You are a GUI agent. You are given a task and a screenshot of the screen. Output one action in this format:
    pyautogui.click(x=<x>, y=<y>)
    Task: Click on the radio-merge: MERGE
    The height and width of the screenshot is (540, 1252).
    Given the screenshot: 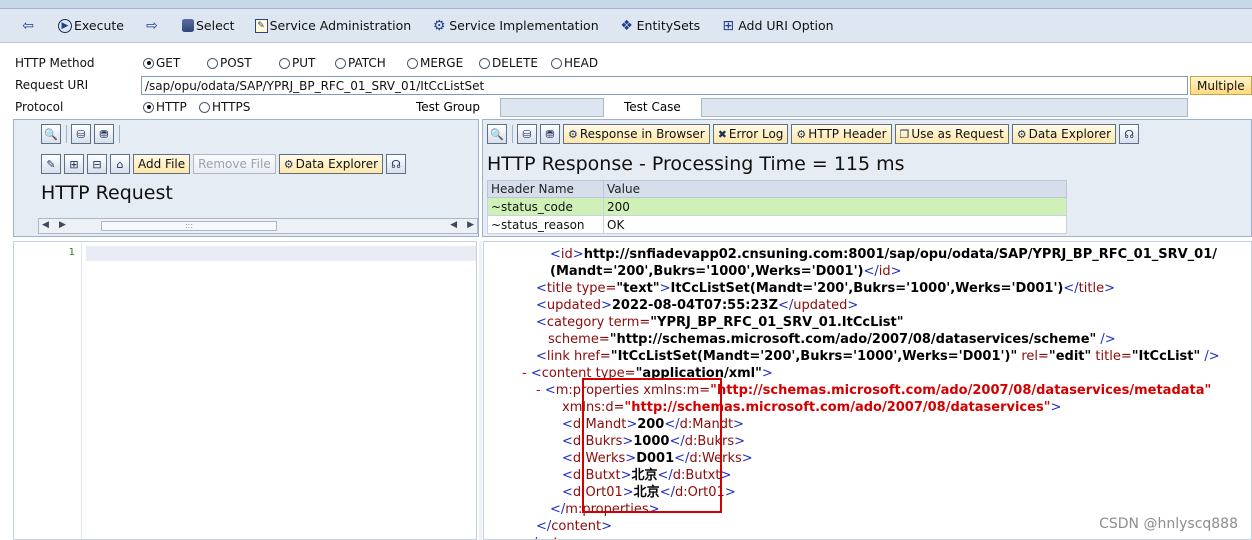 What is the action you would take?
    pyautogui.click(x=435, y=63)
    